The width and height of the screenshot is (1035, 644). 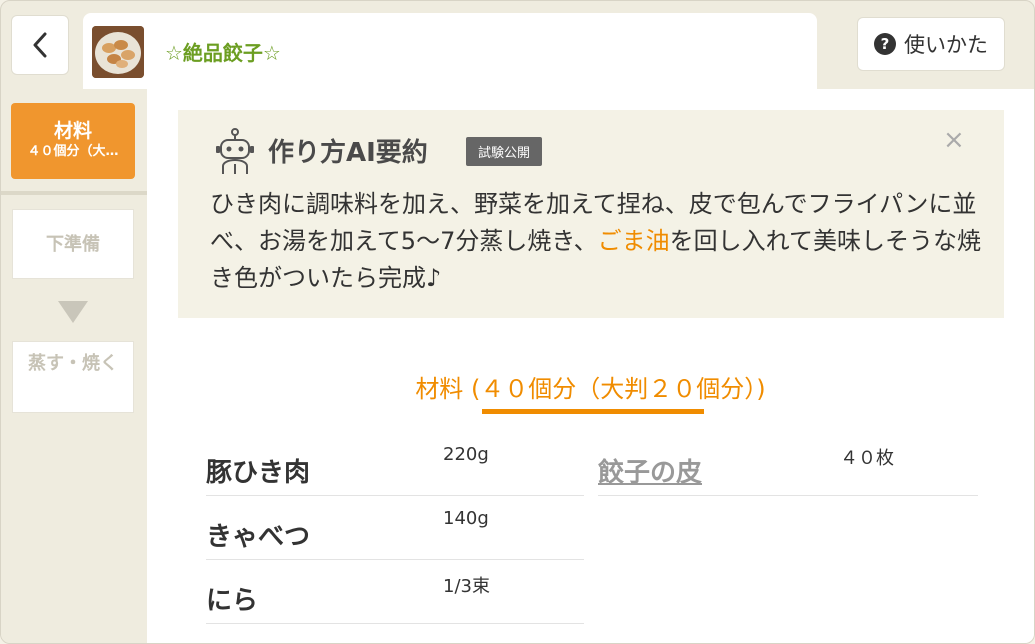 What do you see at coordinates (395, 528) in the screenshot?
I see `ingredient-row: きゃべつ 140g` at bounding box center [395, 528].